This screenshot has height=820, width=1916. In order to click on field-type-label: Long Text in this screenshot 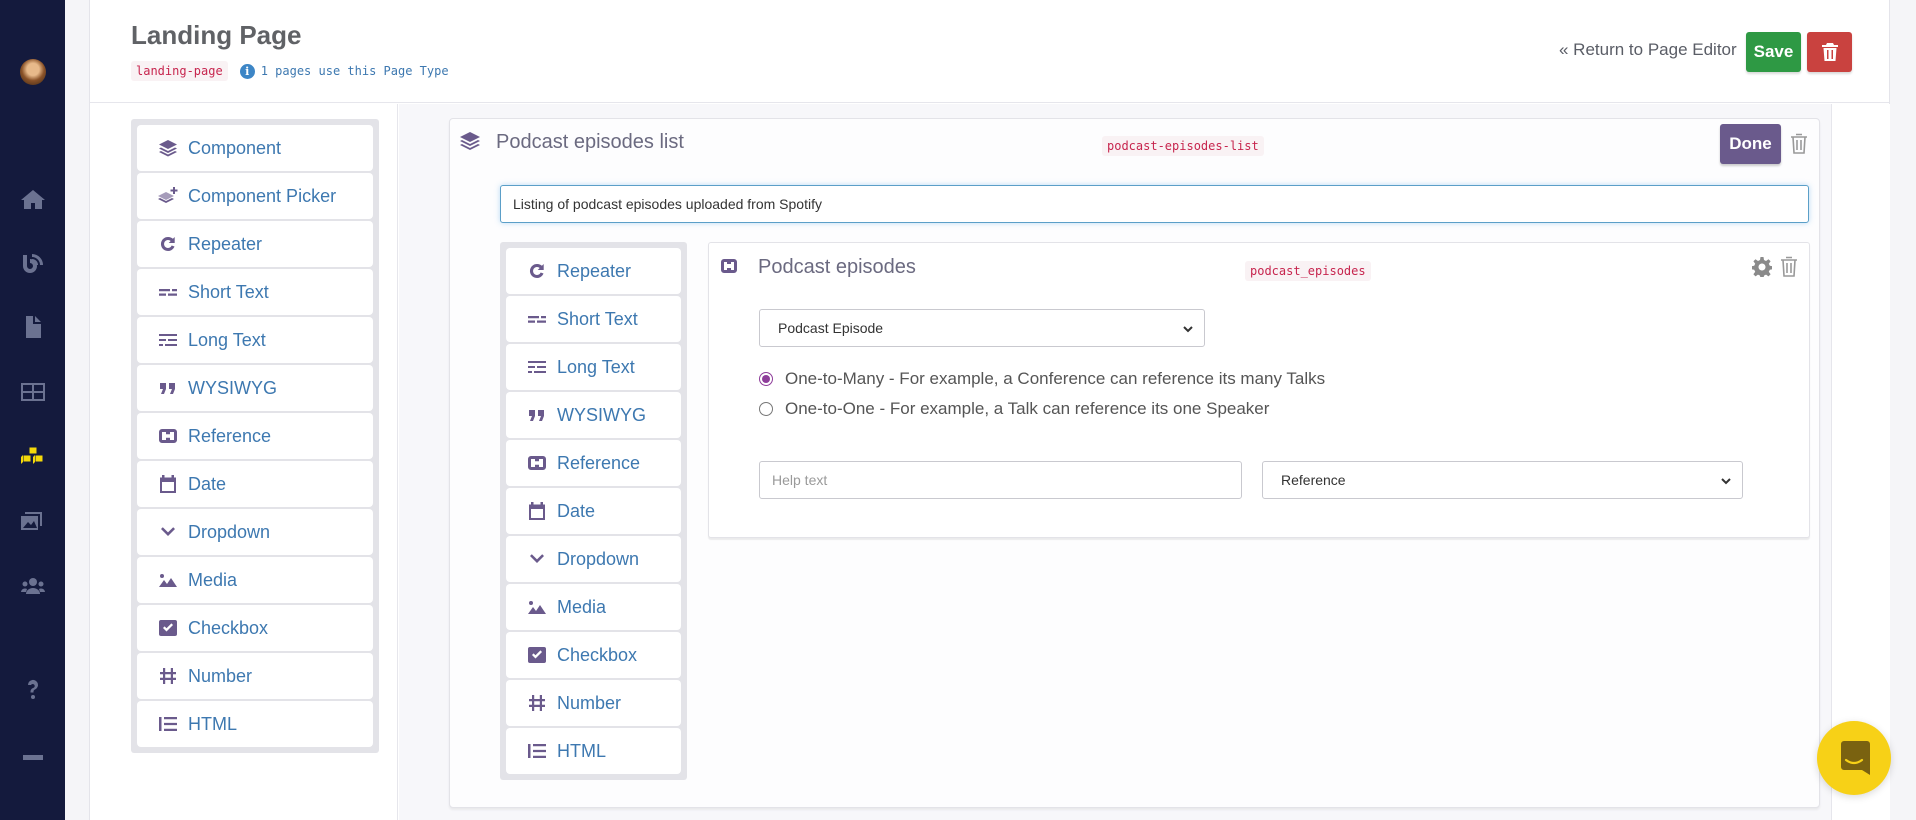, I will do `click(596, 366)`.